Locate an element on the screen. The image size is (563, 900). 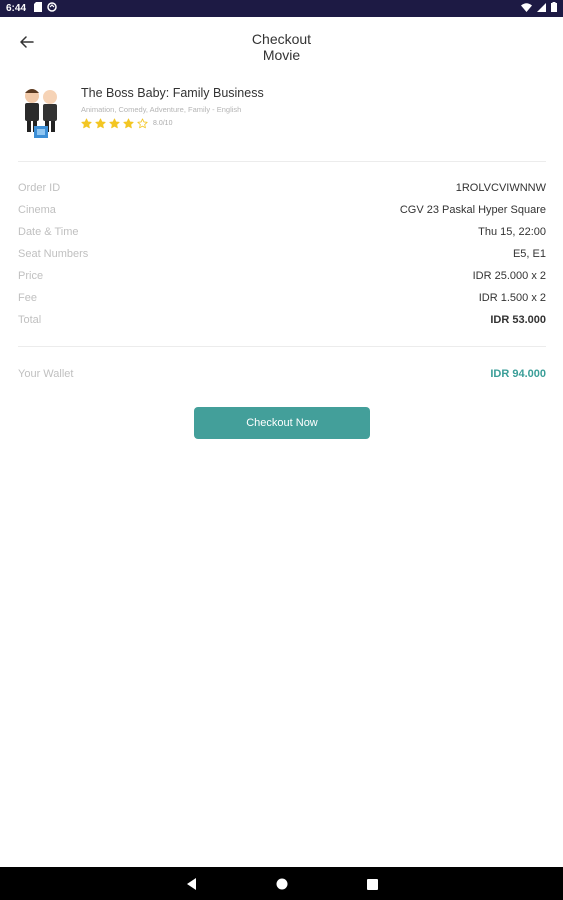
detail-value: 1ROLVCVIWNNW is located at coordinates (500, 188).